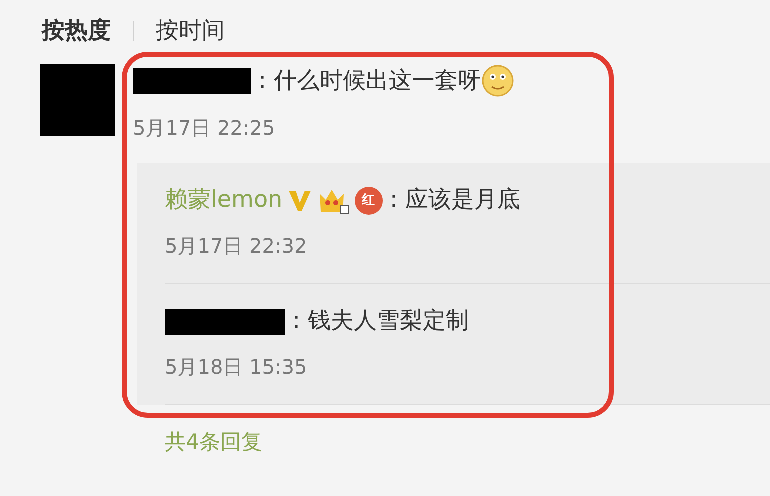  What do you see at coordinates (76, 31) in the screenshot?
I see `sort-tab: 按热度` at bounding box center [76, 31].